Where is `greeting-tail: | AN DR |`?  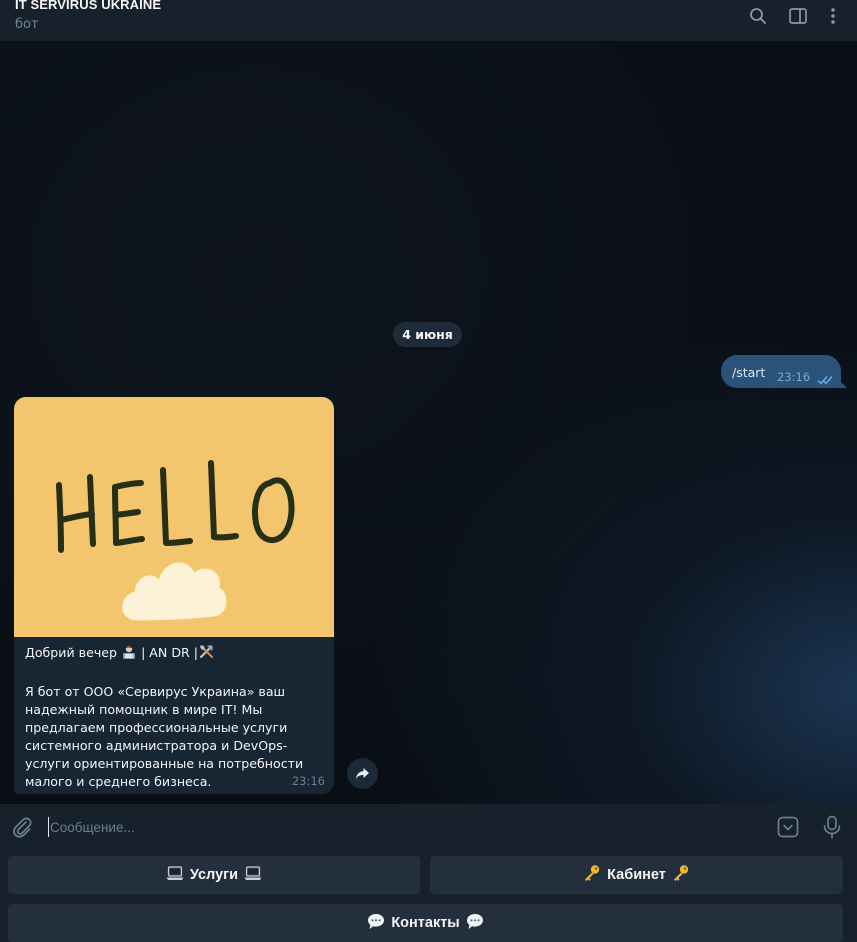 greeting-tail: | AN DR | is located at coordinates (170, 652).